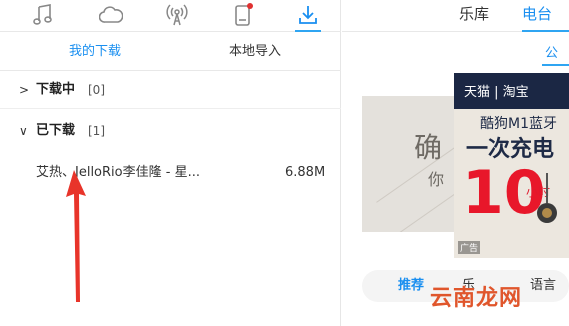 The height and width of the screenshot is (326, 569). Describe the element at coordinates (474, 15) in the screenshot. I see `tab-library: 乐库` at that location.